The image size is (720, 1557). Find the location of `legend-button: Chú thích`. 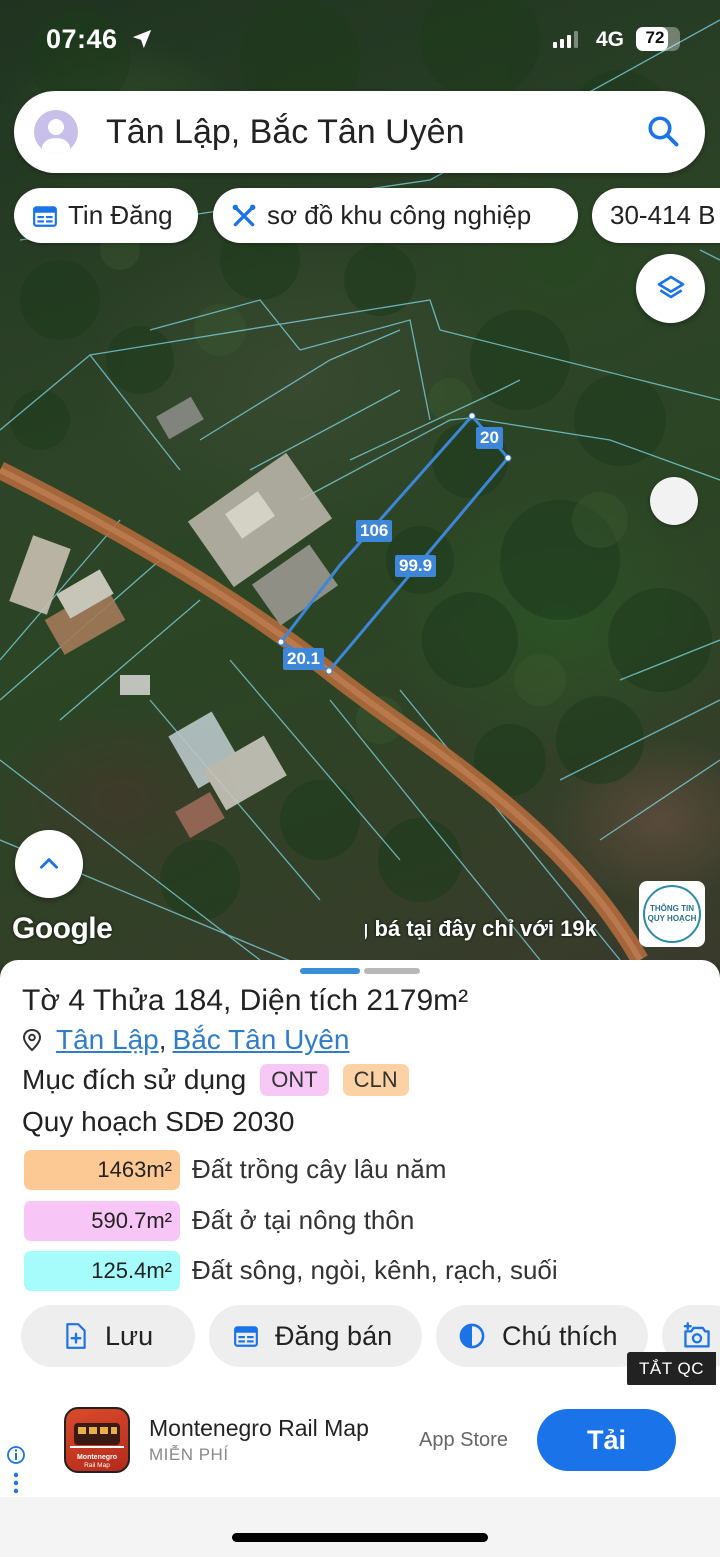

legend-button: Chú thích is located at coordinates (542, 1336).